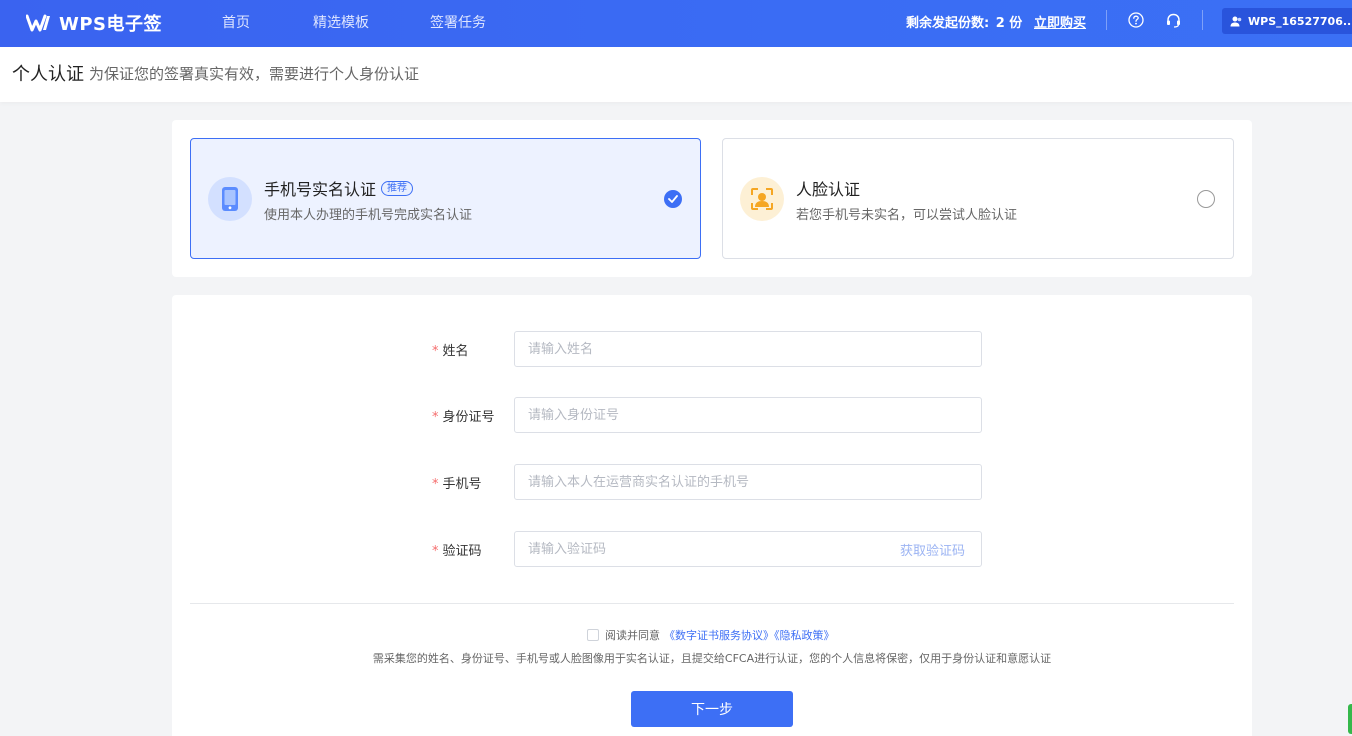  I want to click on user-icon, so click(1236, 21).